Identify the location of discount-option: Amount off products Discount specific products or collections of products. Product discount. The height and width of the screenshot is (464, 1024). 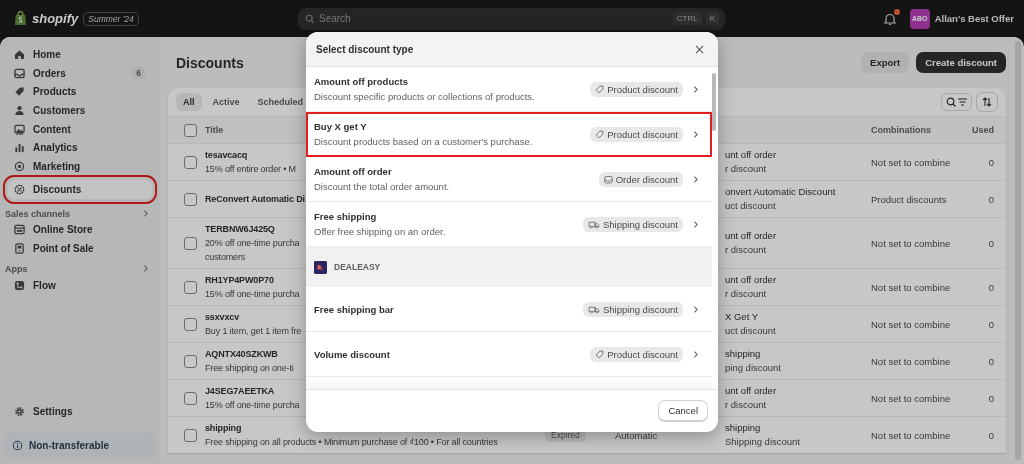
(509, 89).